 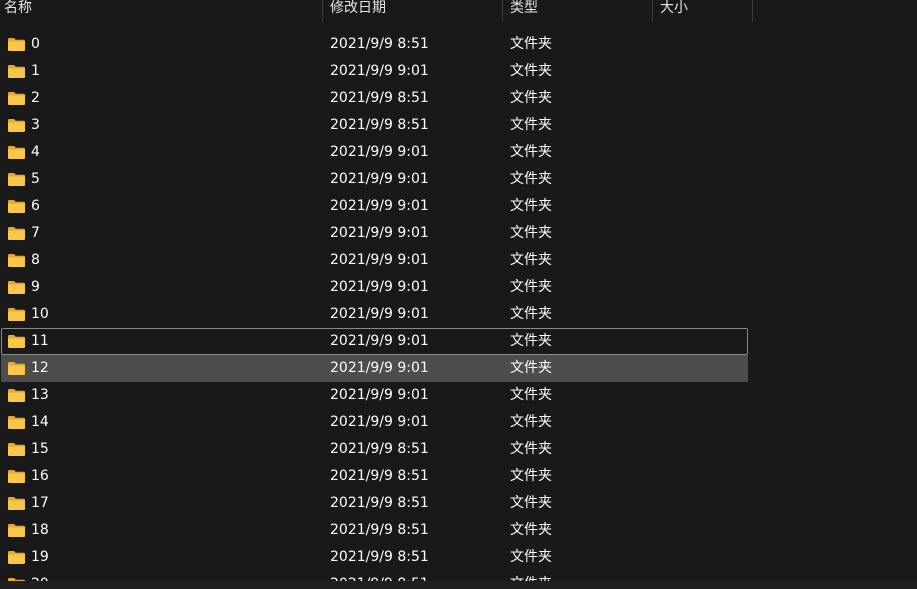 What do you see at coordinates (35, 152) in the screenshot?
I see `row-name: 4` at bounding box center [35, 152].